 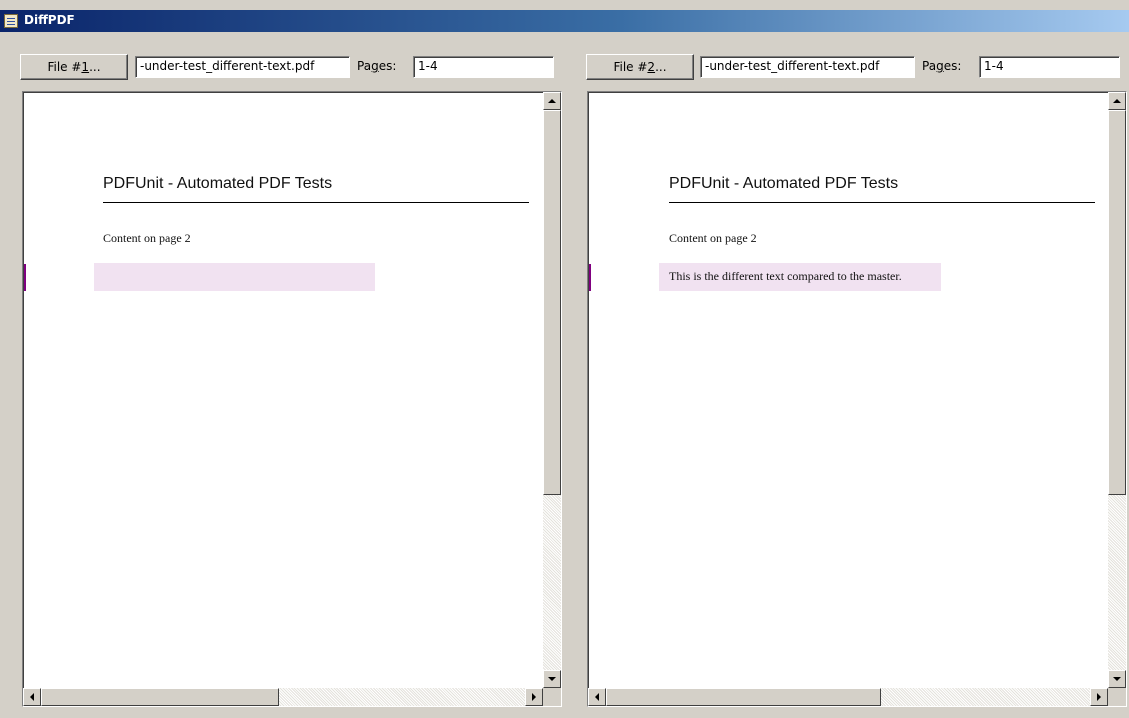 I want to click on file-2-name-field: -under-test_different-text.pdf, so click(x=807, y=67).